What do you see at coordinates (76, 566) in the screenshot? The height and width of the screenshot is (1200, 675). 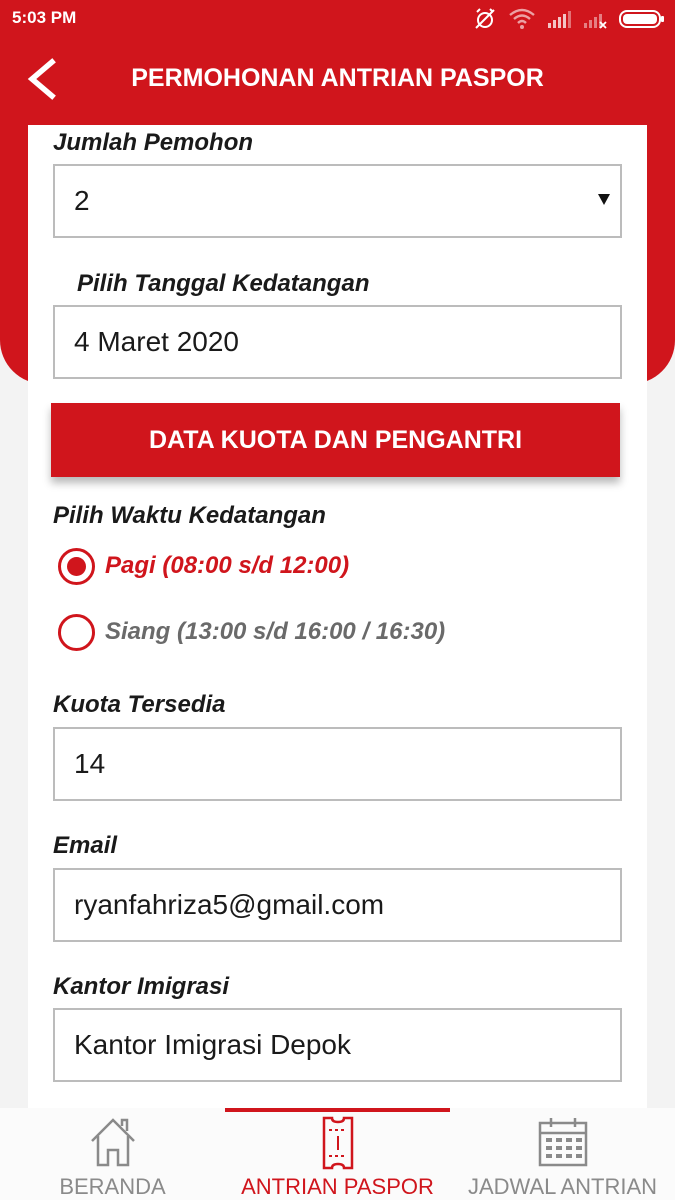 I see `radio-checked-icon` at bounding box center [76, 566].